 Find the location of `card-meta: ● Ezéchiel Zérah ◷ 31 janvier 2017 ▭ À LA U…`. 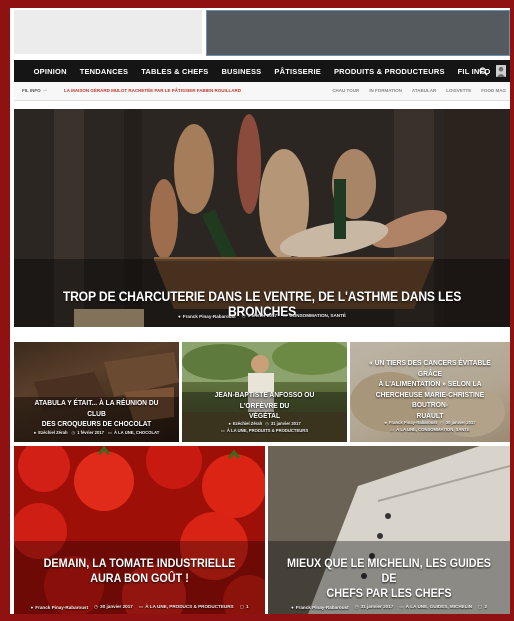

card-meta: ● Ezéchiel Zérah ◷ 31 janvier 2017 ▭ À LA U… is located at coordinates (264, 427).